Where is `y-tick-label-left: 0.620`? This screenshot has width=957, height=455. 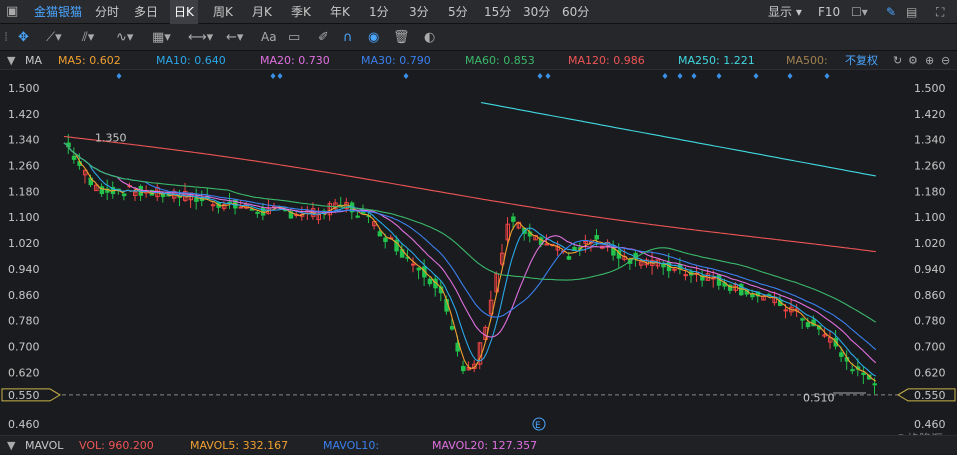
y-tick-label-left: 0.620 is located at coordinates (24, 372).